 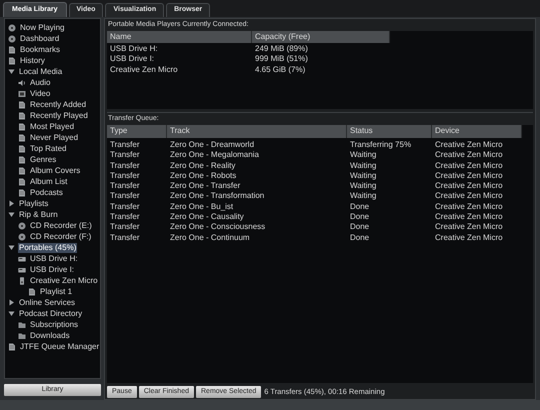 I want to click on table-cell-text: USB Drive I:, so click(x=132, y=59).